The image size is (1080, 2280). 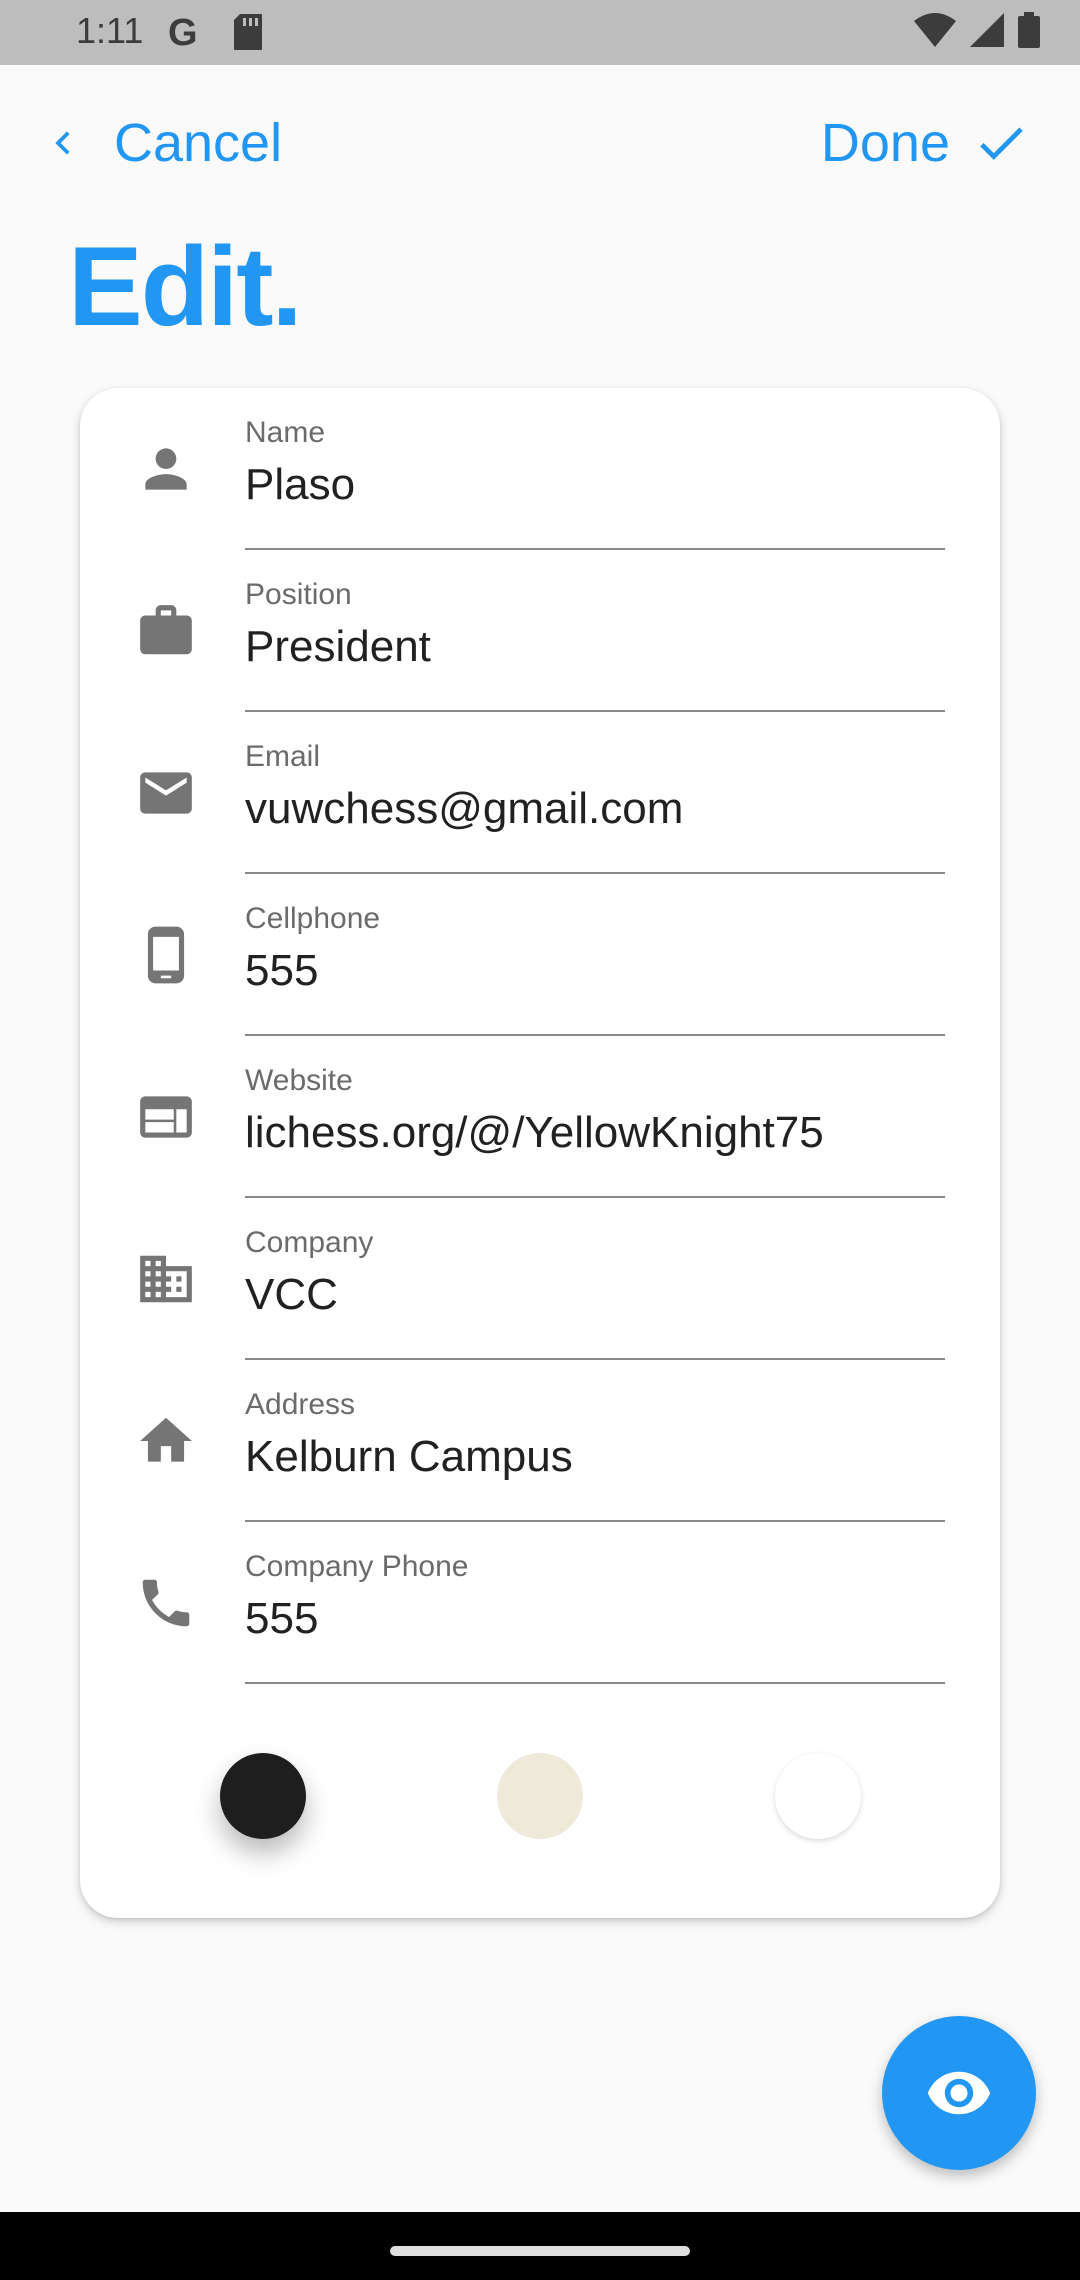 I want to click on field-value: President, so click(x=338, y=647).